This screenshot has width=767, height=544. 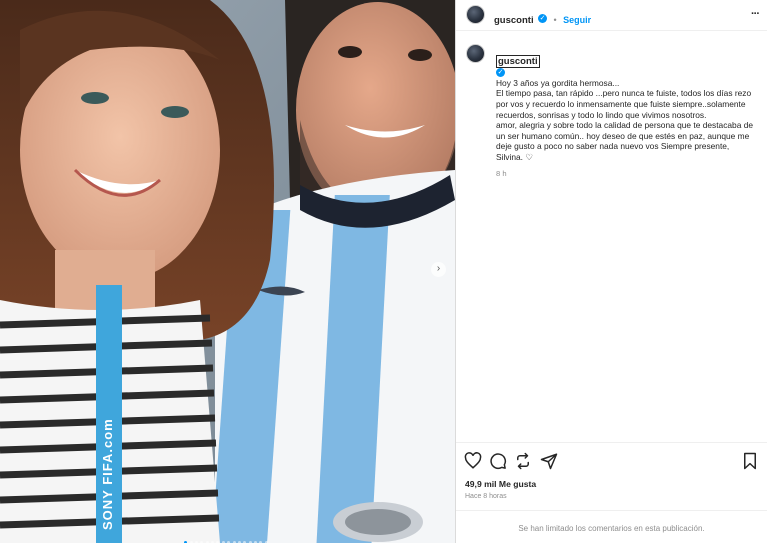 What do you see at coordinates (500, 484) in the screenshot?
I see `likes-count: 49,9 mil Me gusta` at bounding box center [500, 484].